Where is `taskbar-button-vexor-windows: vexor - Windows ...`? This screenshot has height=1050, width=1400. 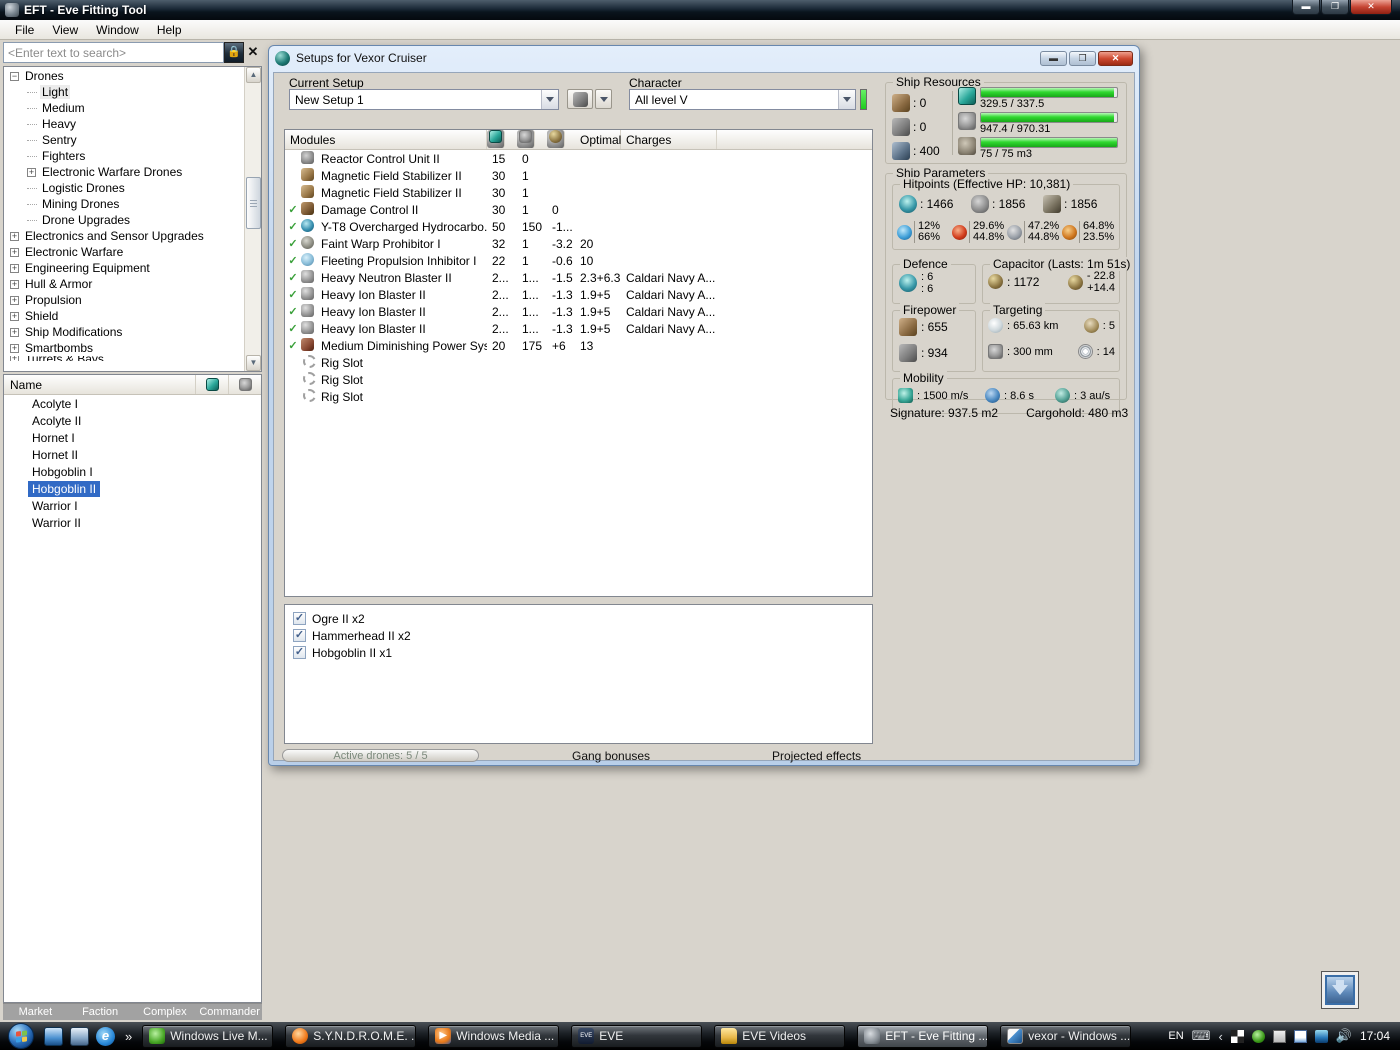
taskbar-button-vexor-windows: vexor - Windows ... is located at coordinates (1066, 1036).